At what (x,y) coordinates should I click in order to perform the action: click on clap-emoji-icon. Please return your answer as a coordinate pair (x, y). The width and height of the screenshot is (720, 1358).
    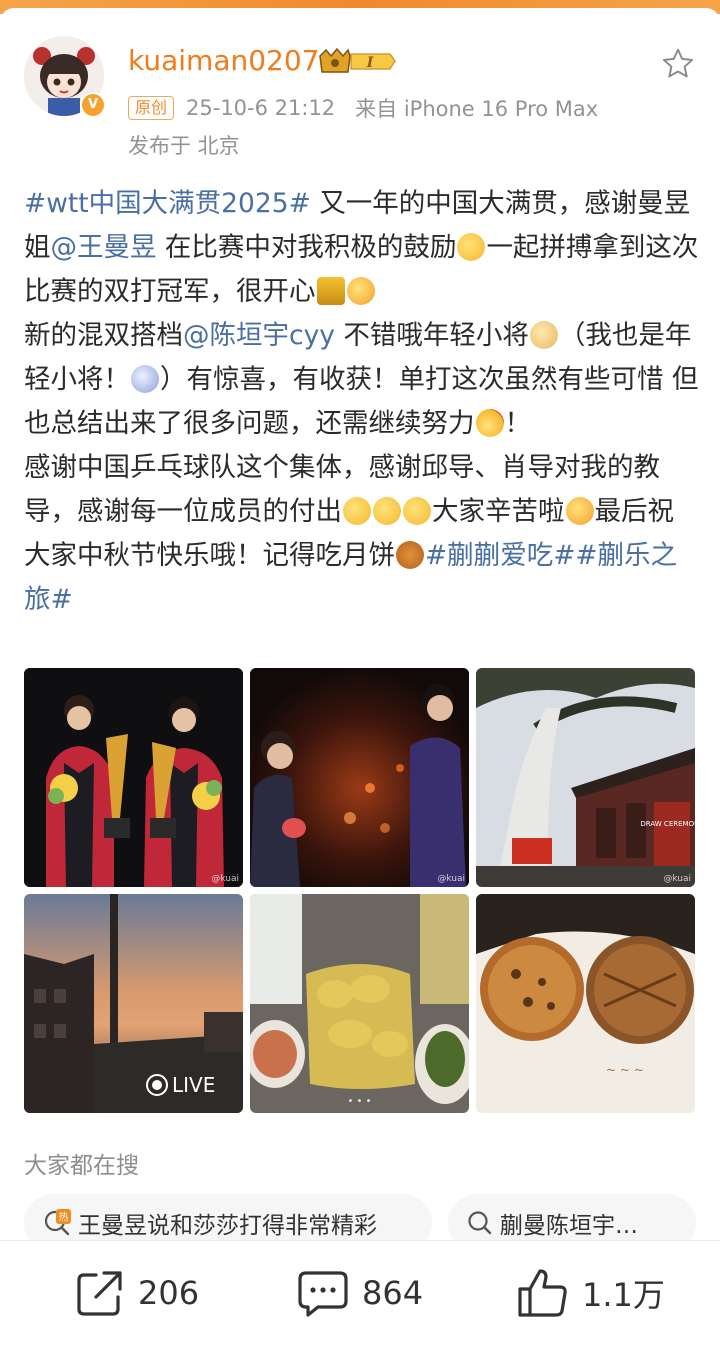
    Looking at the image, I should click on (360, 291).